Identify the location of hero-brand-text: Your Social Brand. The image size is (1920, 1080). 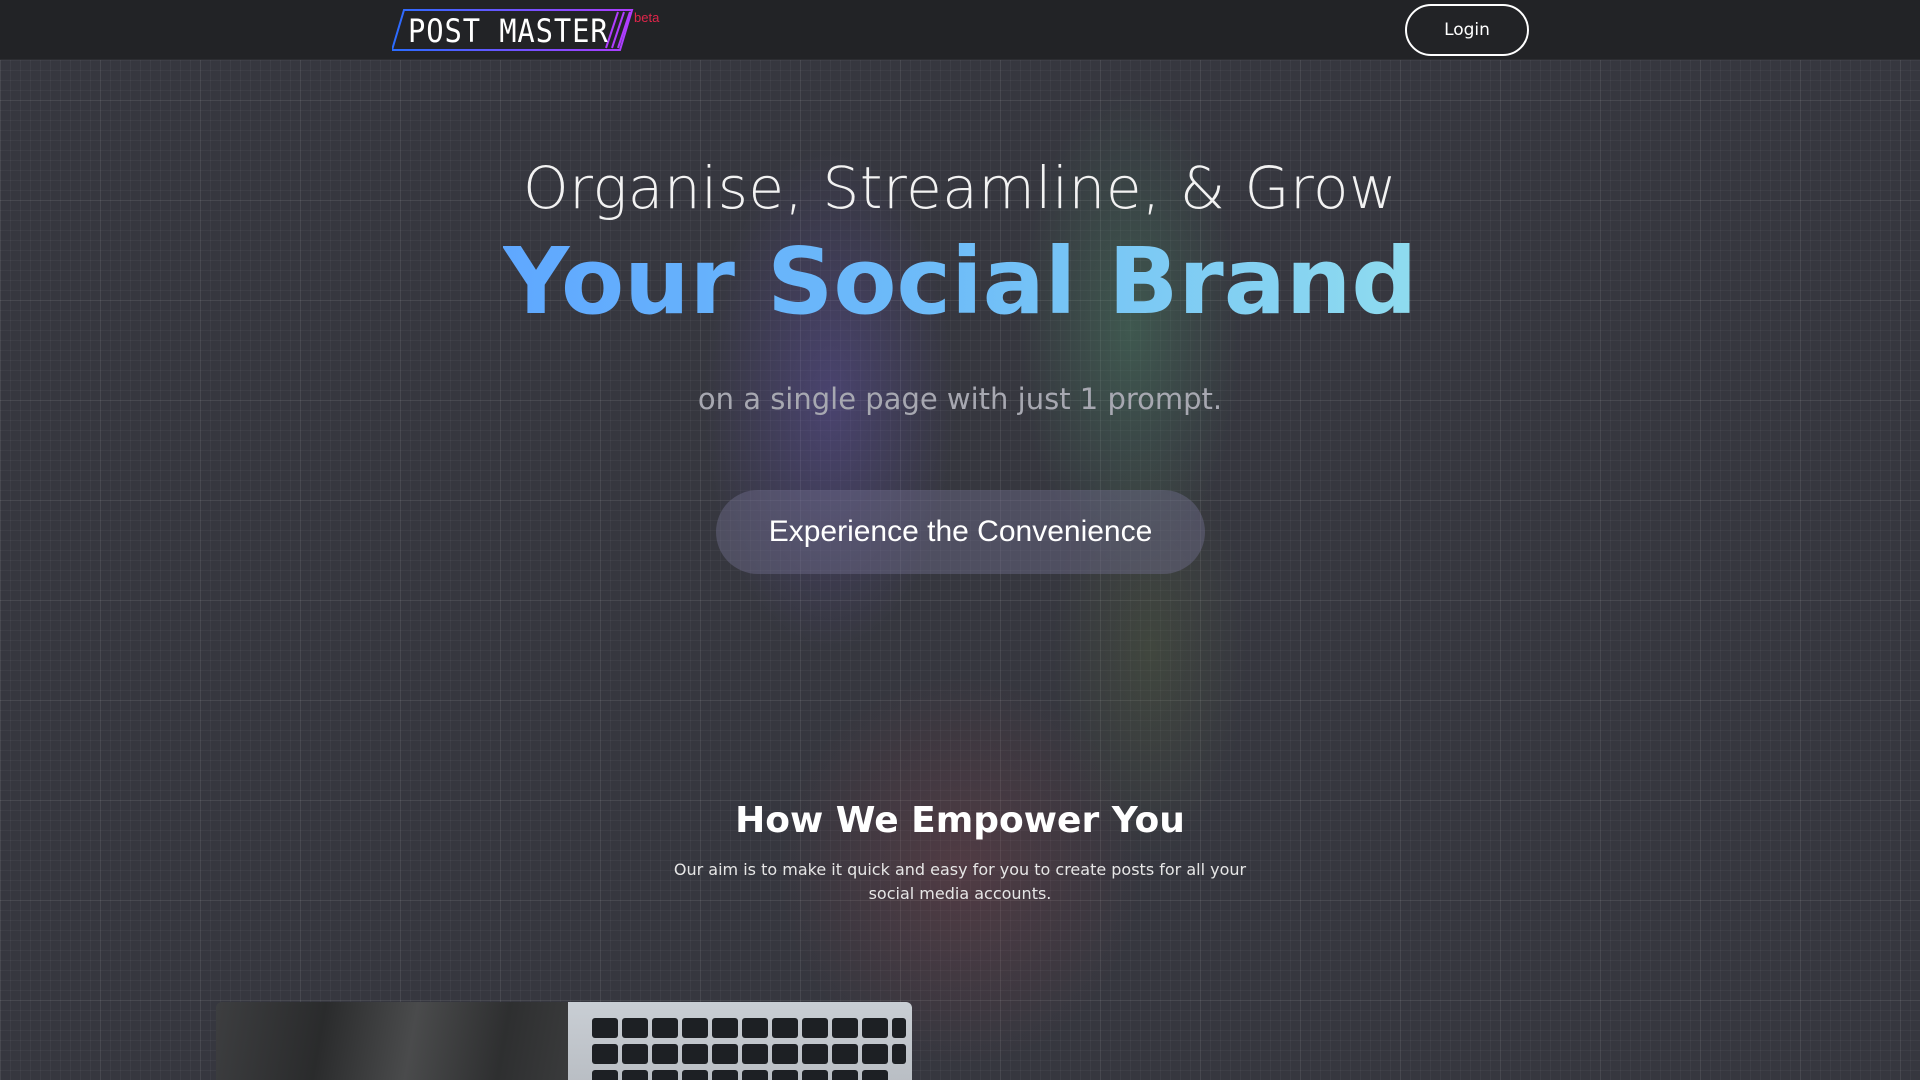
(960, 281).